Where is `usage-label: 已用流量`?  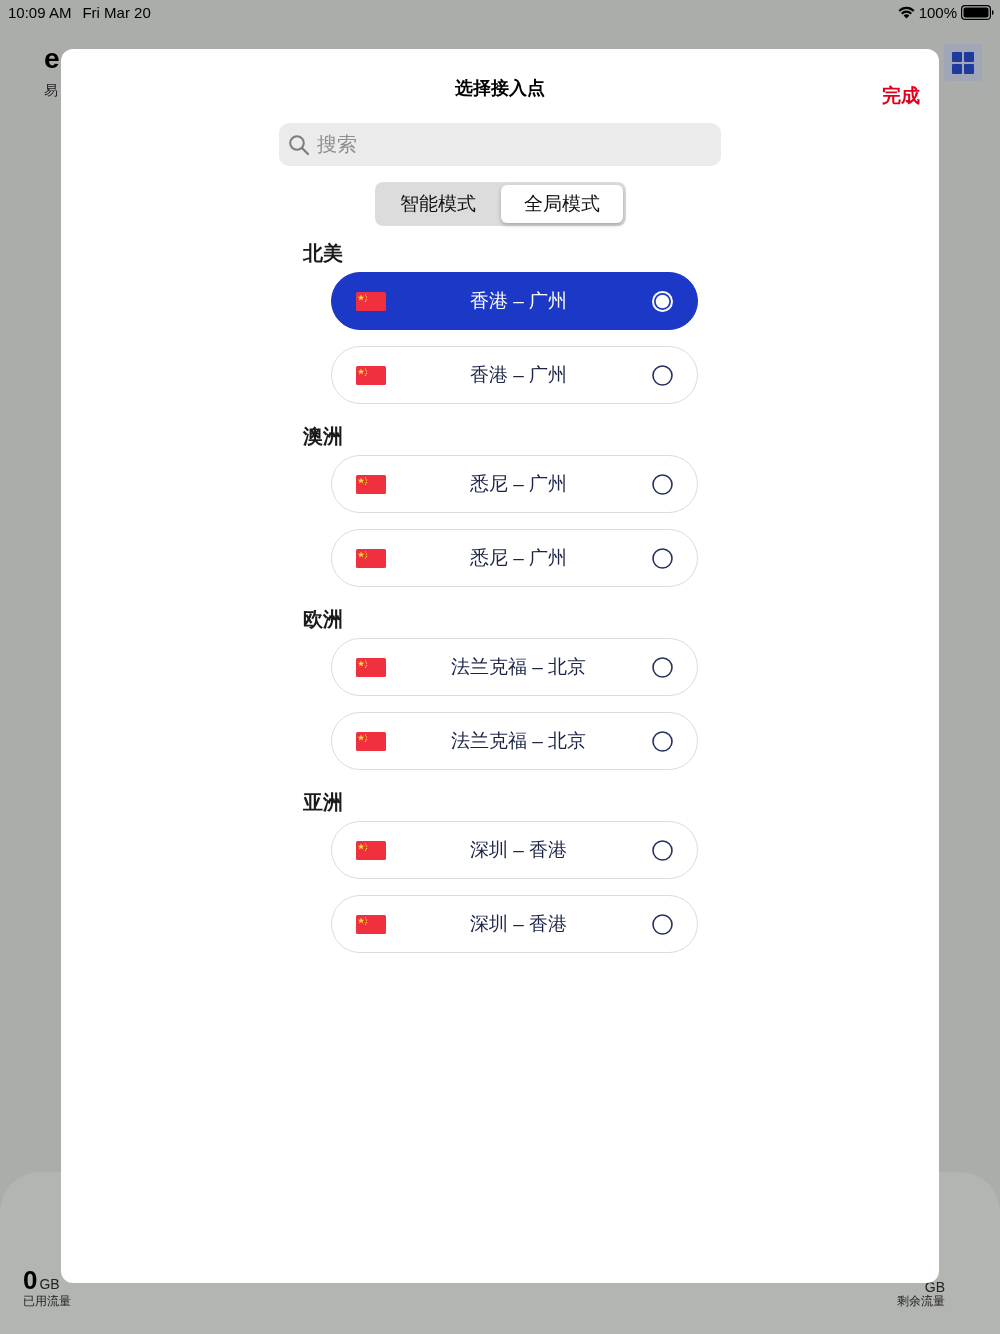 usage-label: 已用流量 is located at coordinates (47, 1301).